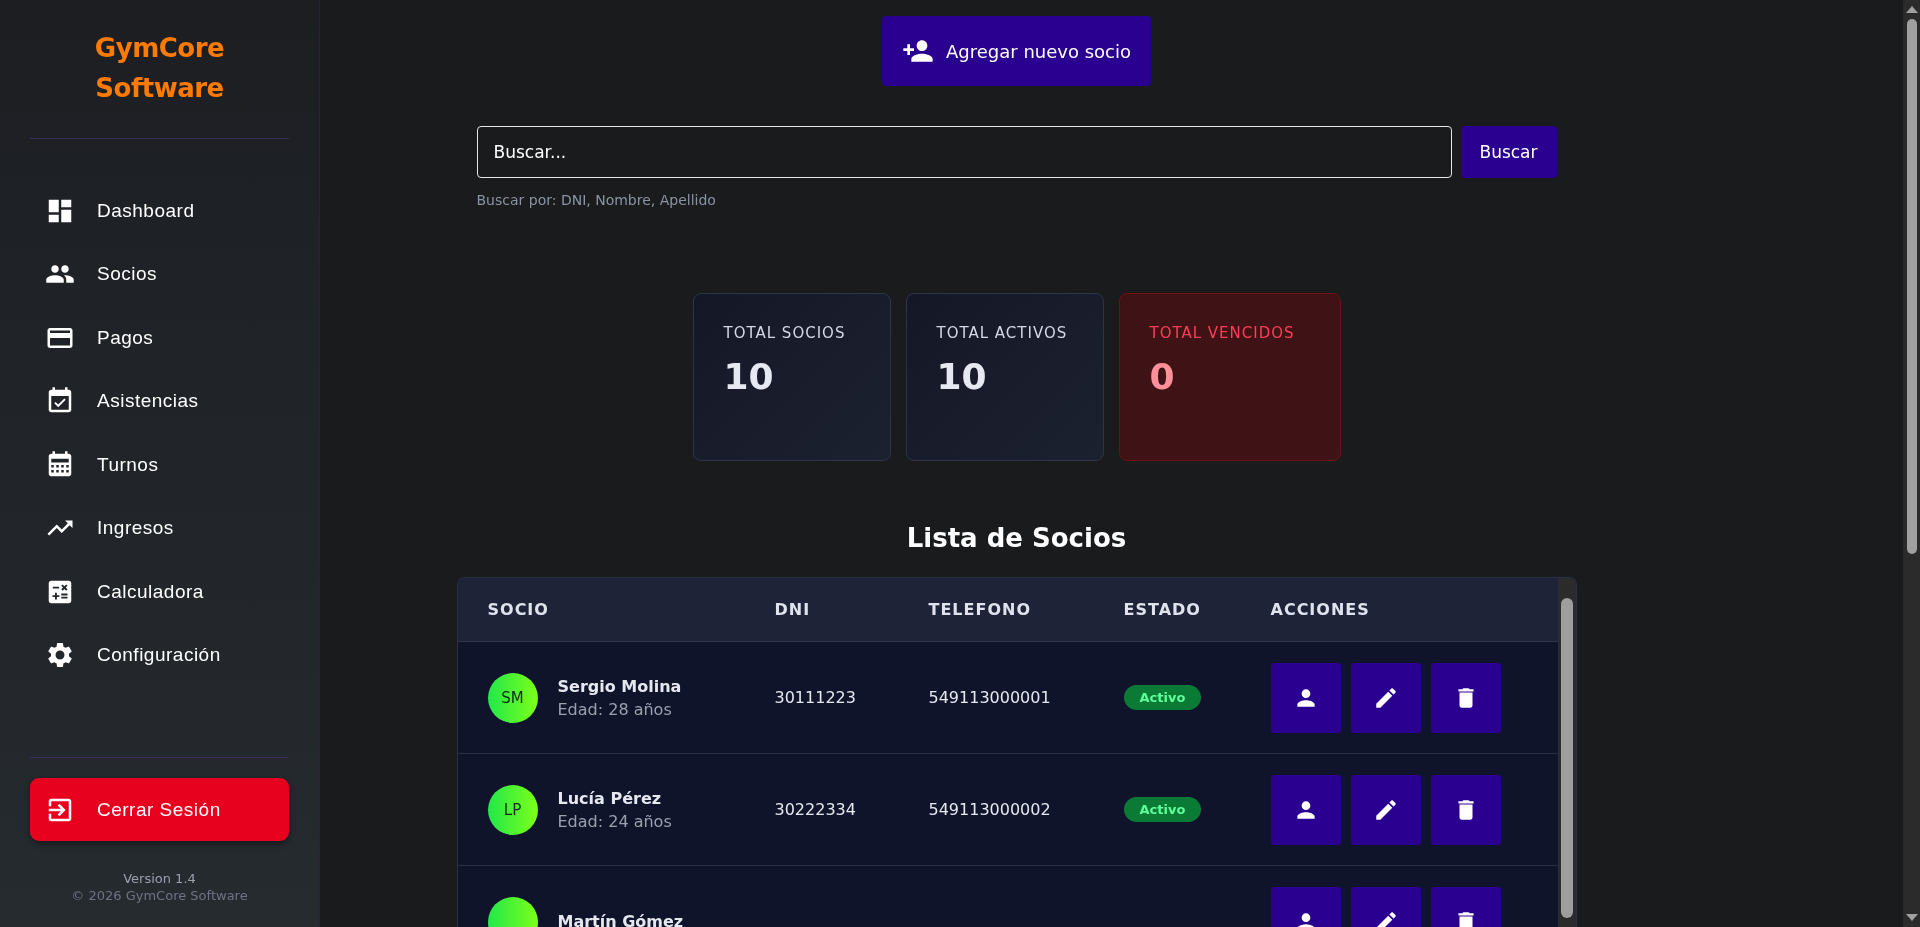 Image resolution: width=1920 pixels, height=927 pixels. I want to click on sidebar-item: Dashboard, so click(159, 211).